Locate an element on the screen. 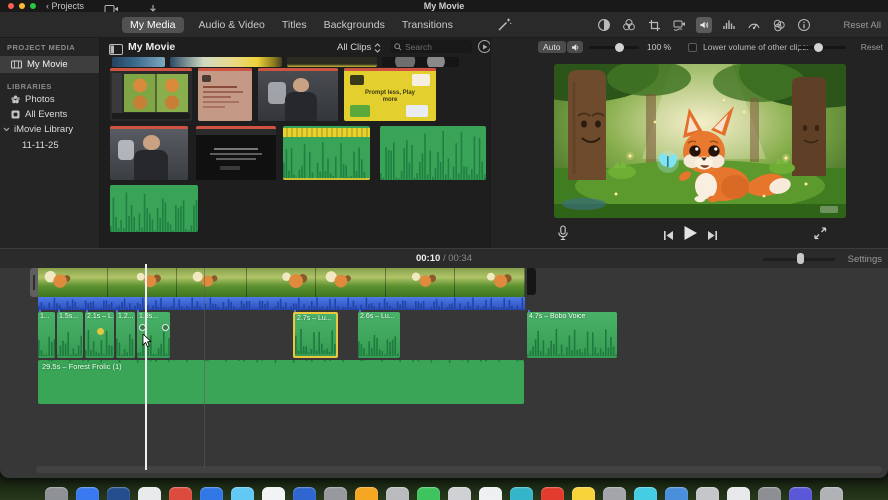 Image resolution: width=888 pixels, height=500 pixels. sidebar-item-photos: Photos is located at coordinates (49, 99).